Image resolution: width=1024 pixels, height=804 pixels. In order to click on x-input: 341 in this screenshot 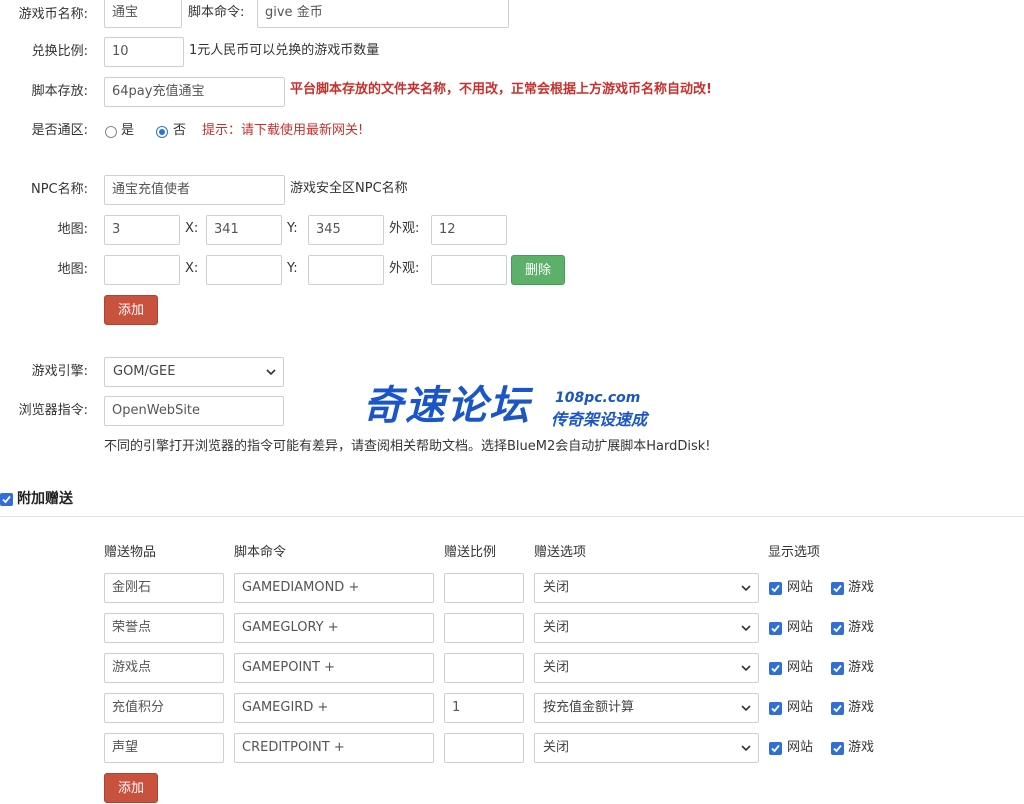, I will do `click(244, 230)`.